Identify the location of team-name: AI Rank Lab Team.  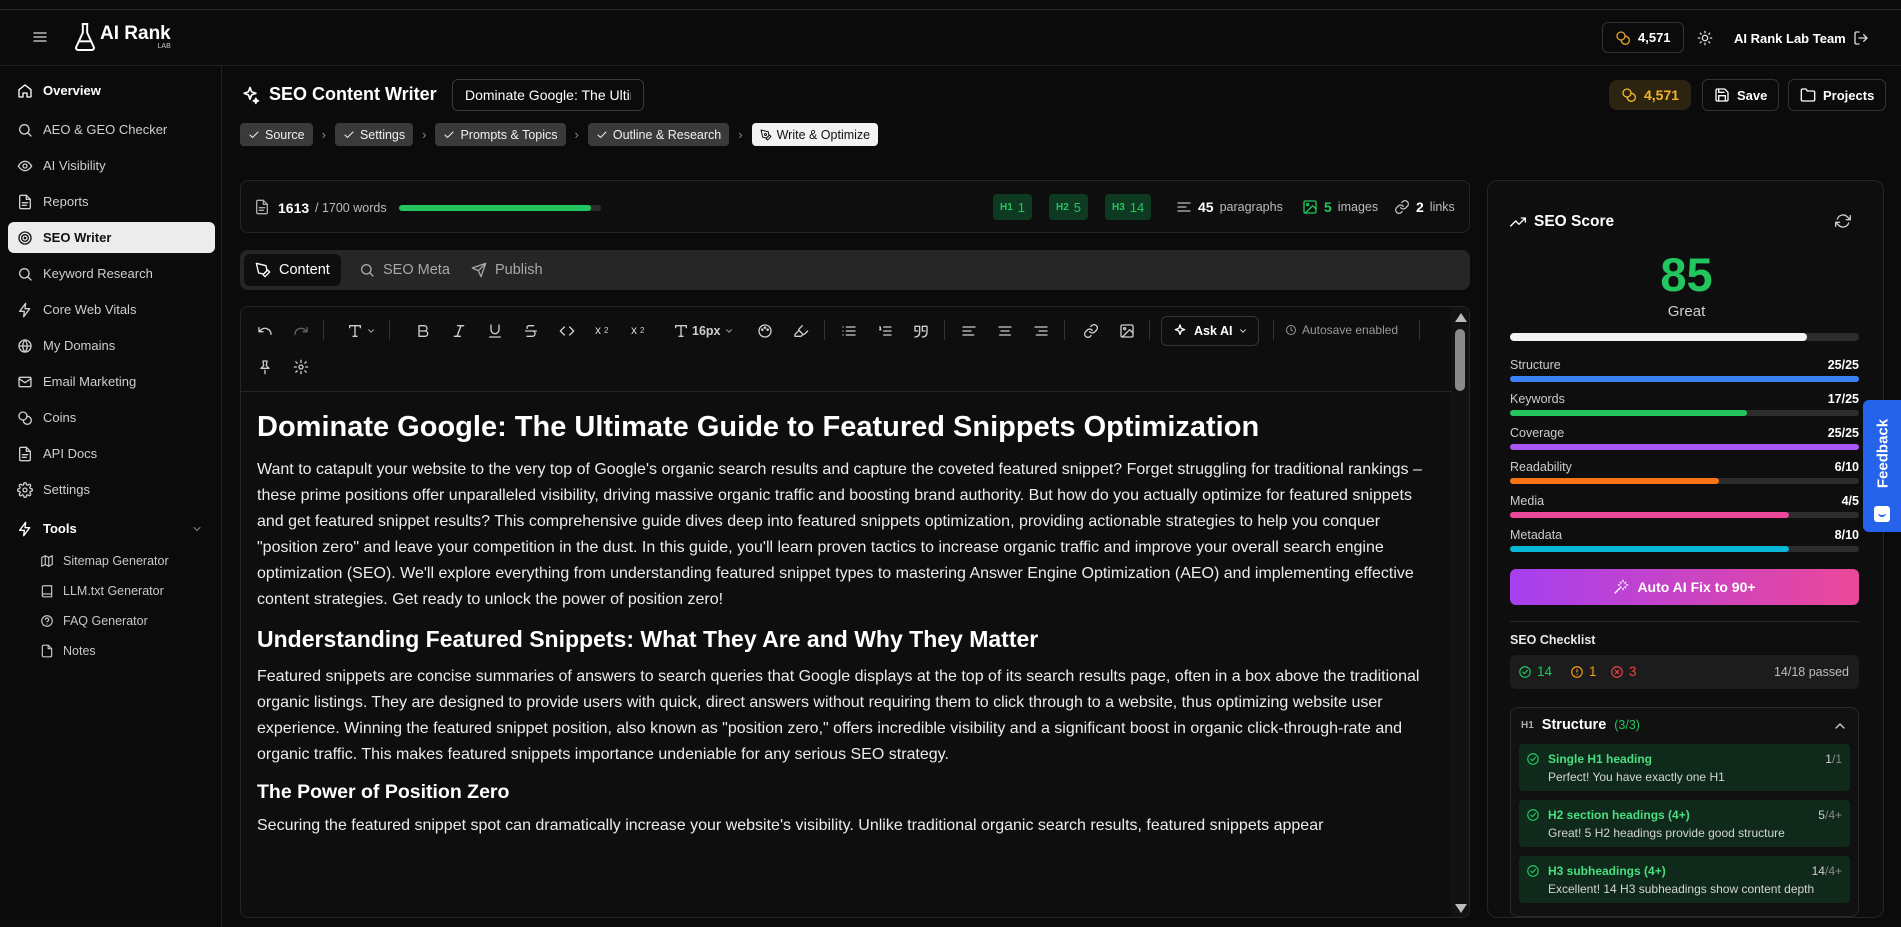
(1790, 38).